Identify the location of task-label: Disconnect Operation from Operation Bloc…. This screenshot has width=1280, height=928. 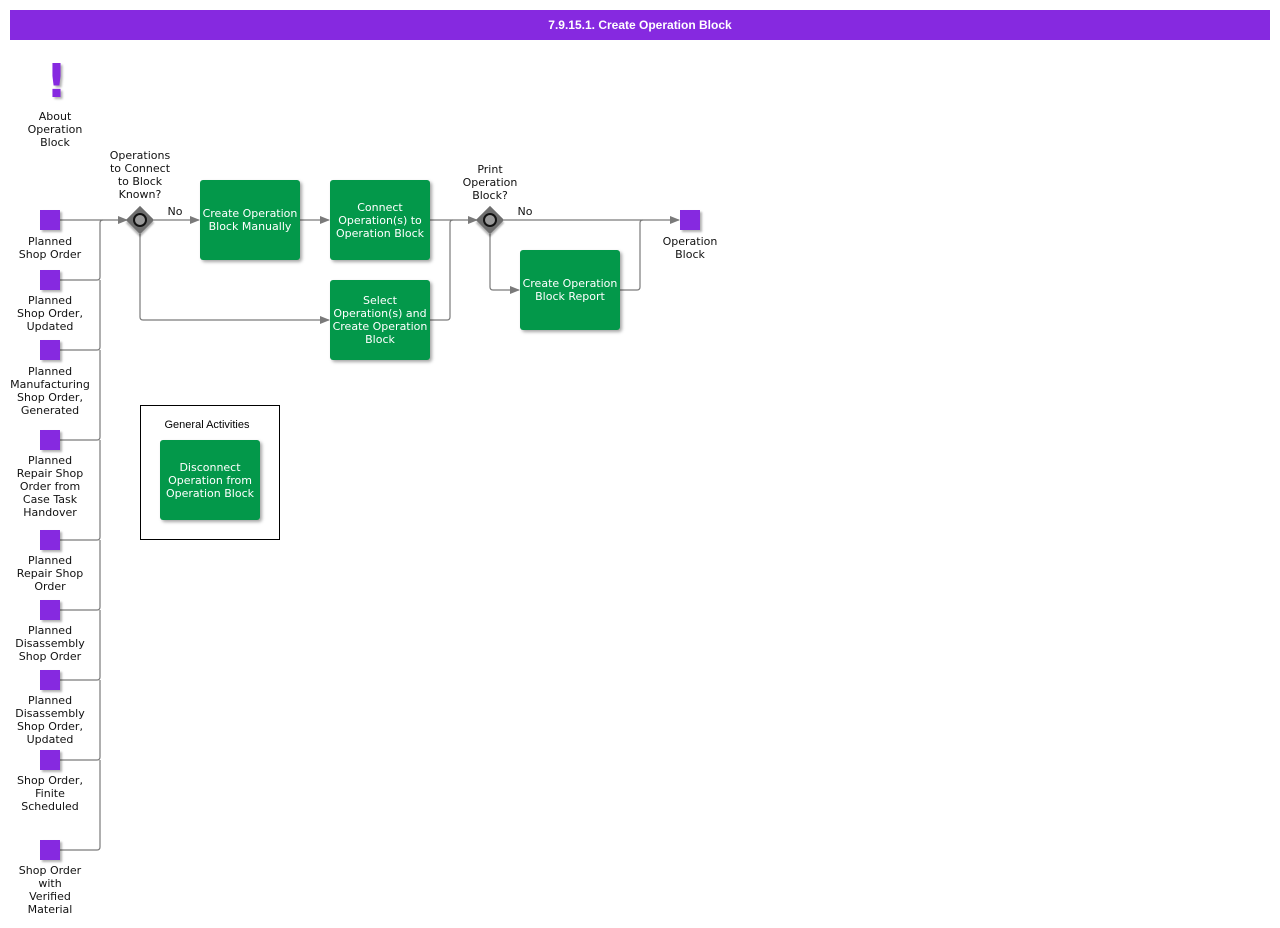
(210, 480).